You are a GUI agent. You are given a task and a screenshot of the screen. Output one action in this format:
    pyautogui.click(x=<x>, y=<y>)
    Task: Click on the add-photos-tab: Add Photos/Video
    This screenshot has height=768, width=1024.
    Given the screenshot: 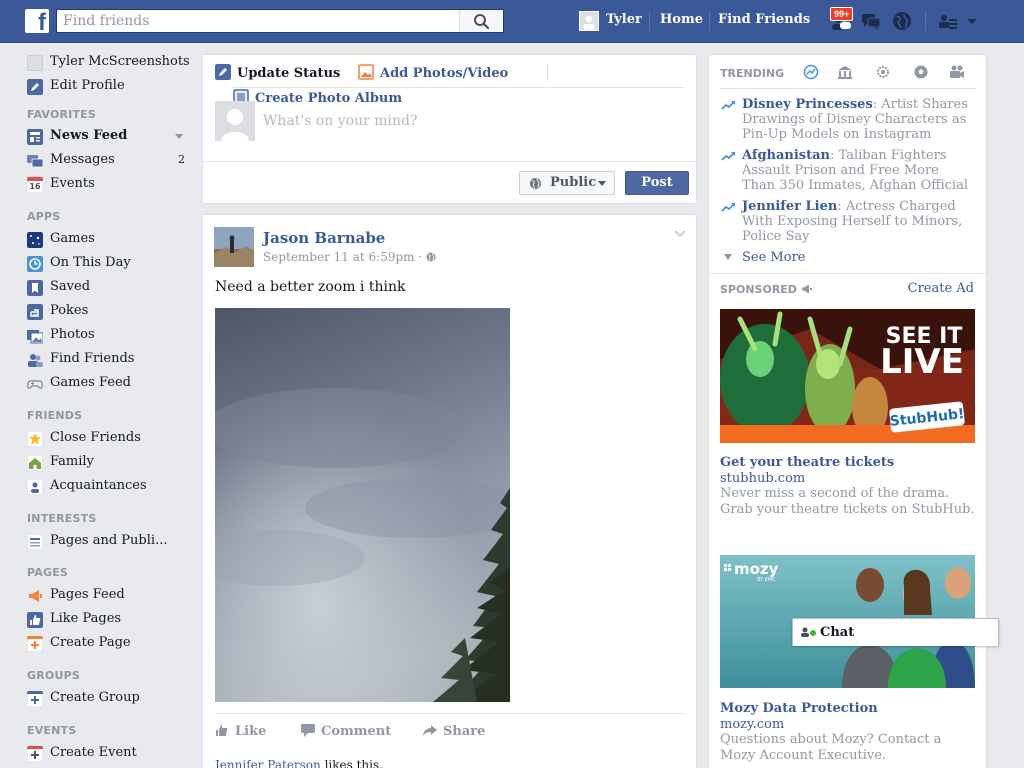 What is the action you would take?
    pyautogui.click(x=433, y=72)
    